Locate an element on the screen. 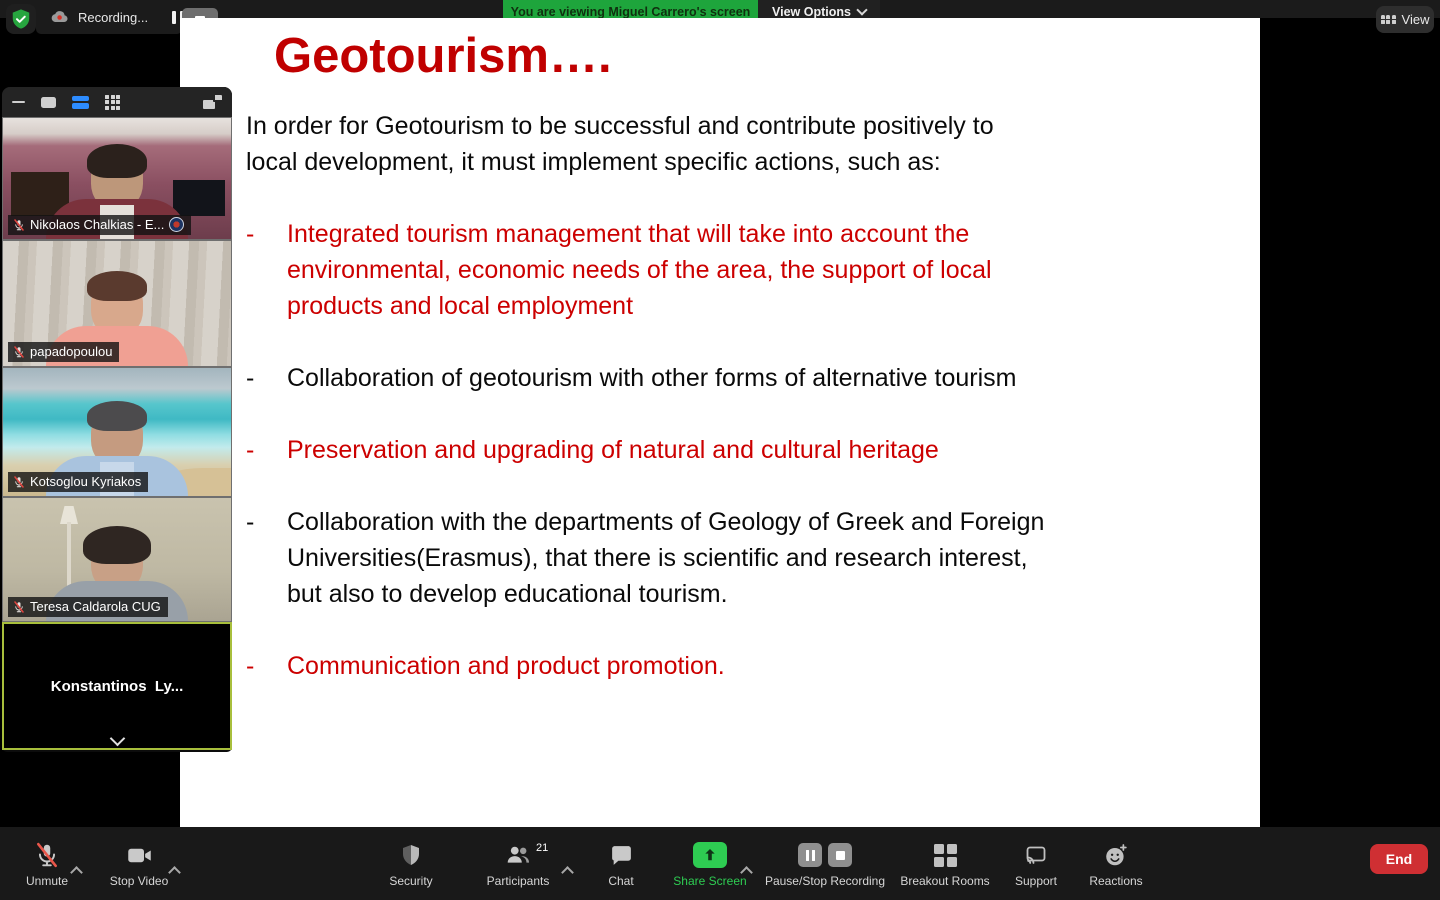 The height and width of the screenshot is (900, 1440). participant-name-tag: Kotsoglou Kyriakos is located at coordinates (78, 482).